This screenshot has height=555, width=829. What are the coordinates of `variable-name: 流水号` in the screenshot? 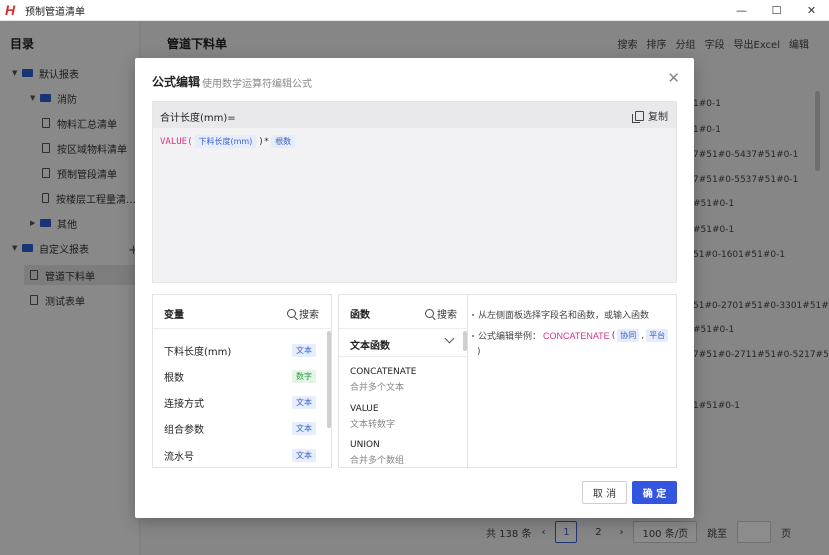 It's located at (179, 457).